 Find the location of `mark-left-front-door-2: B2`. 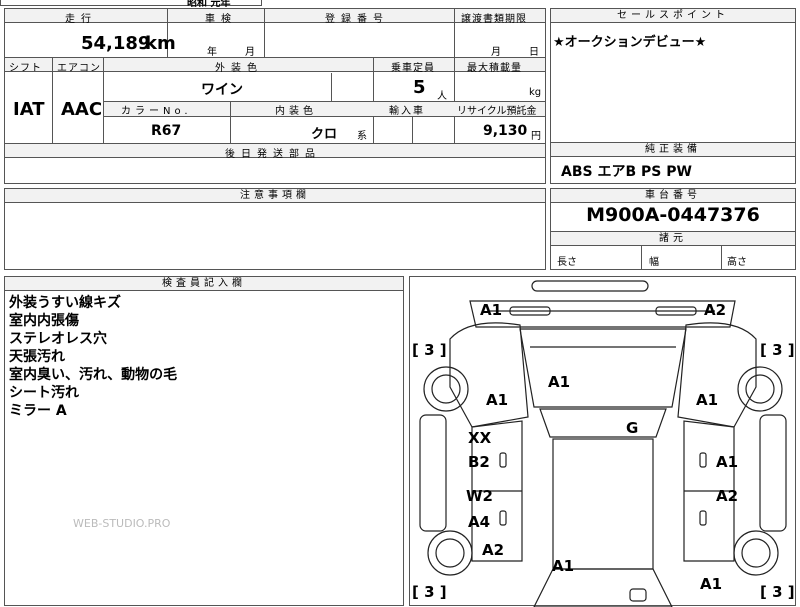

mark-left-front-door-2: B2 is located at coordinates (479, 462).